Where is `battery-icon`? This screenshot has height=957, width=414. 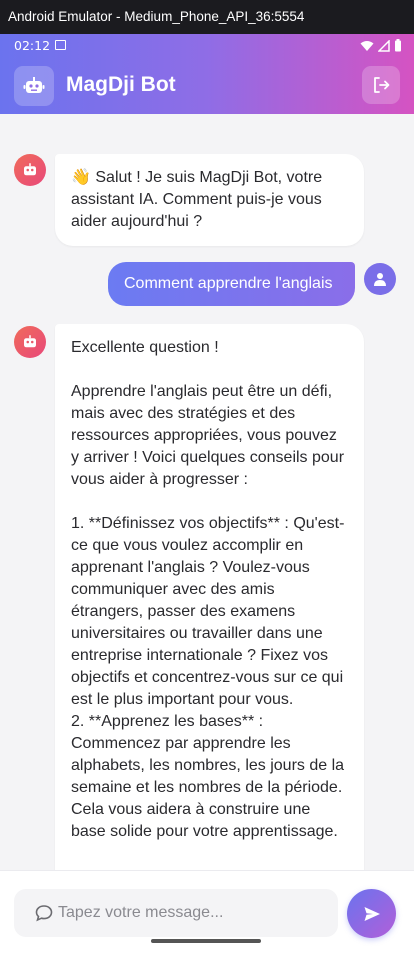 battery-icon is located at coordinates (398, 45).